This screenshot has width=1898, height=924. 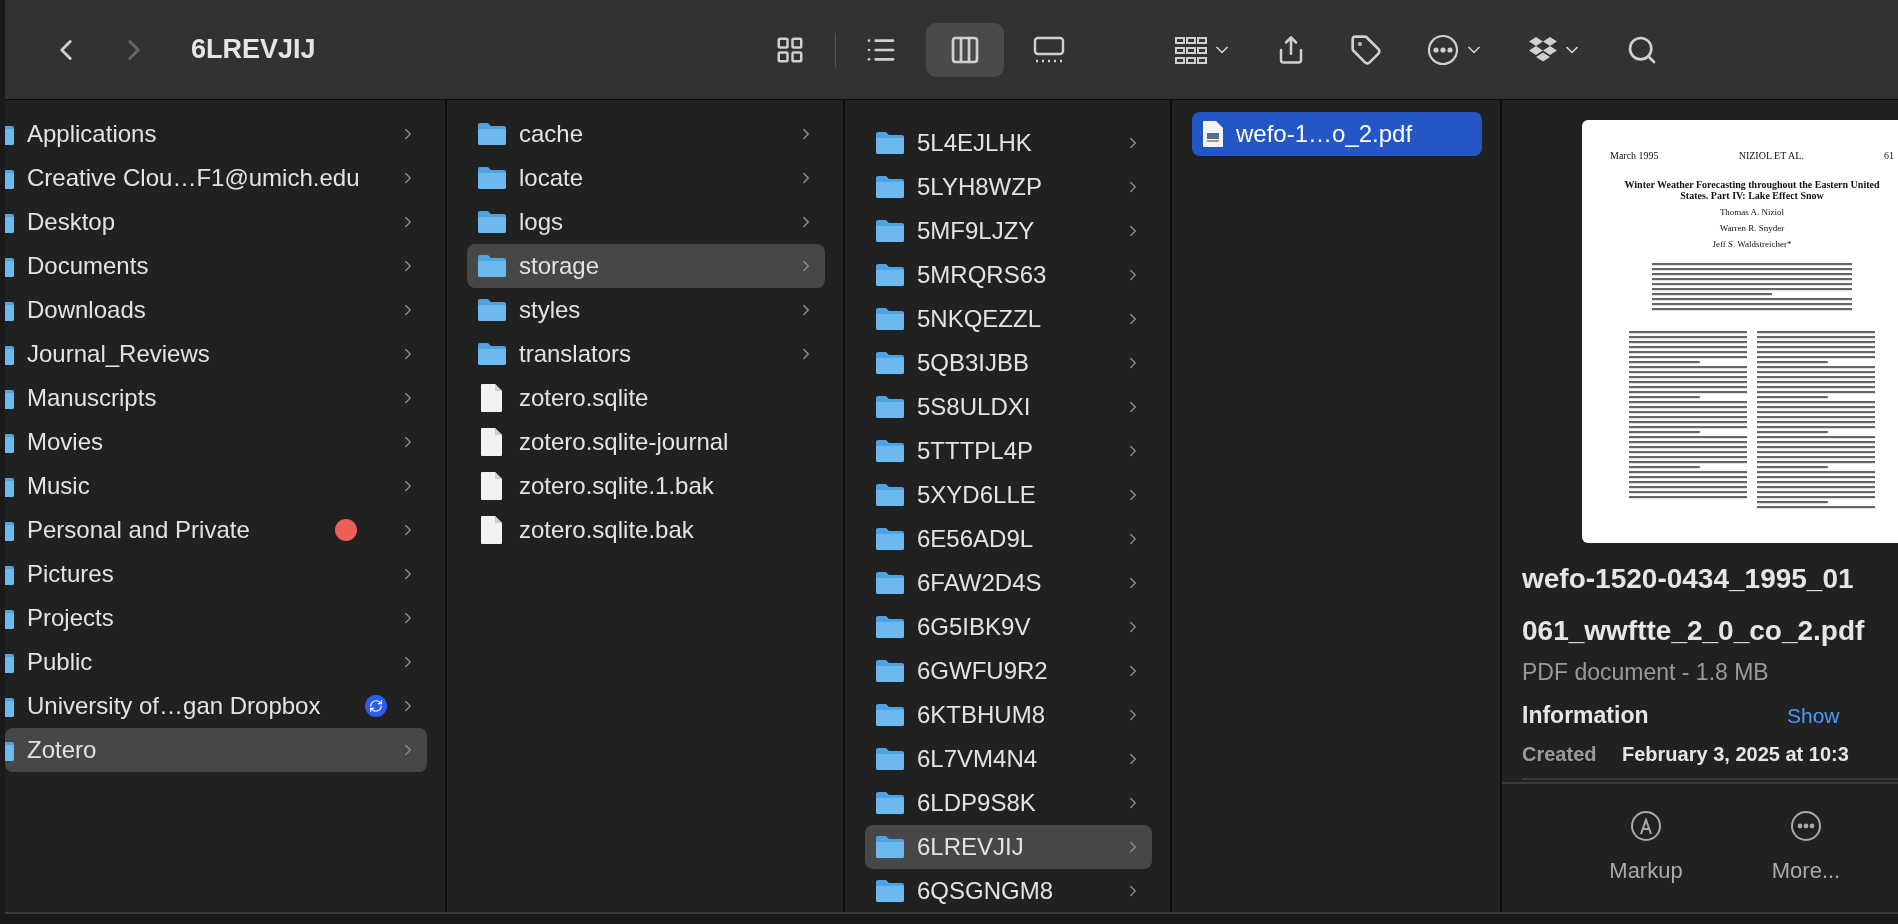 I want to click on file-row: wefo-1…o_2.pdf, so click(x=1337, y=134).